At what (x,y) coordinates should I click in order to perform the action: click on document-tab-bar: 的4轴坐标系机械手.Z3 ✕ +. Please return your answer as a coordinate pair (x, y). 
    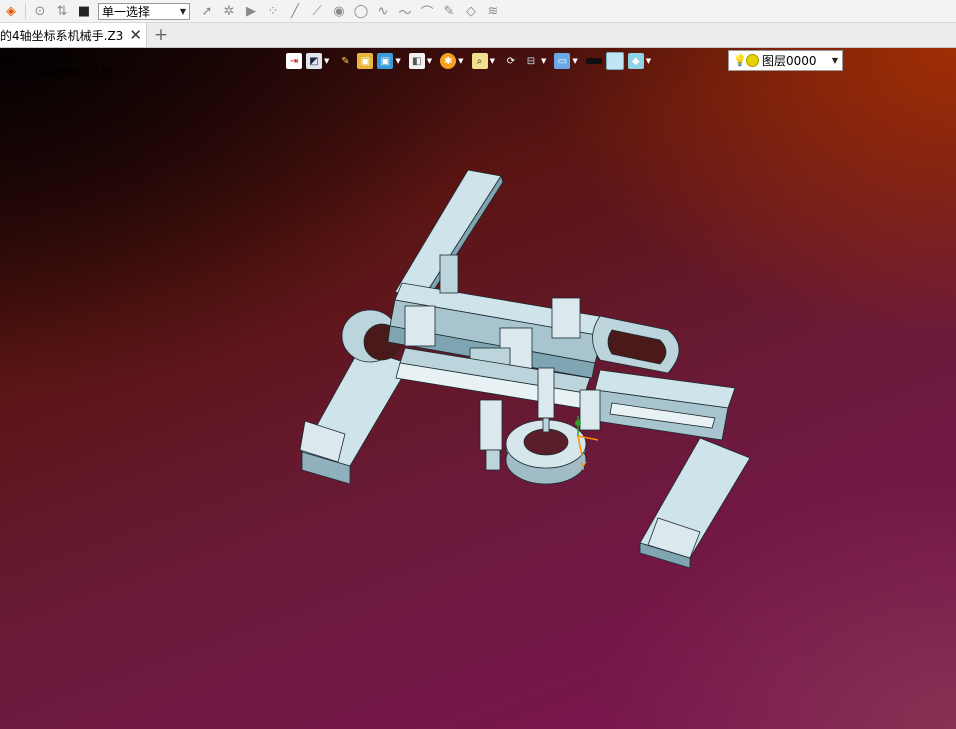
    Looking at the image, I should click on (478, 35).